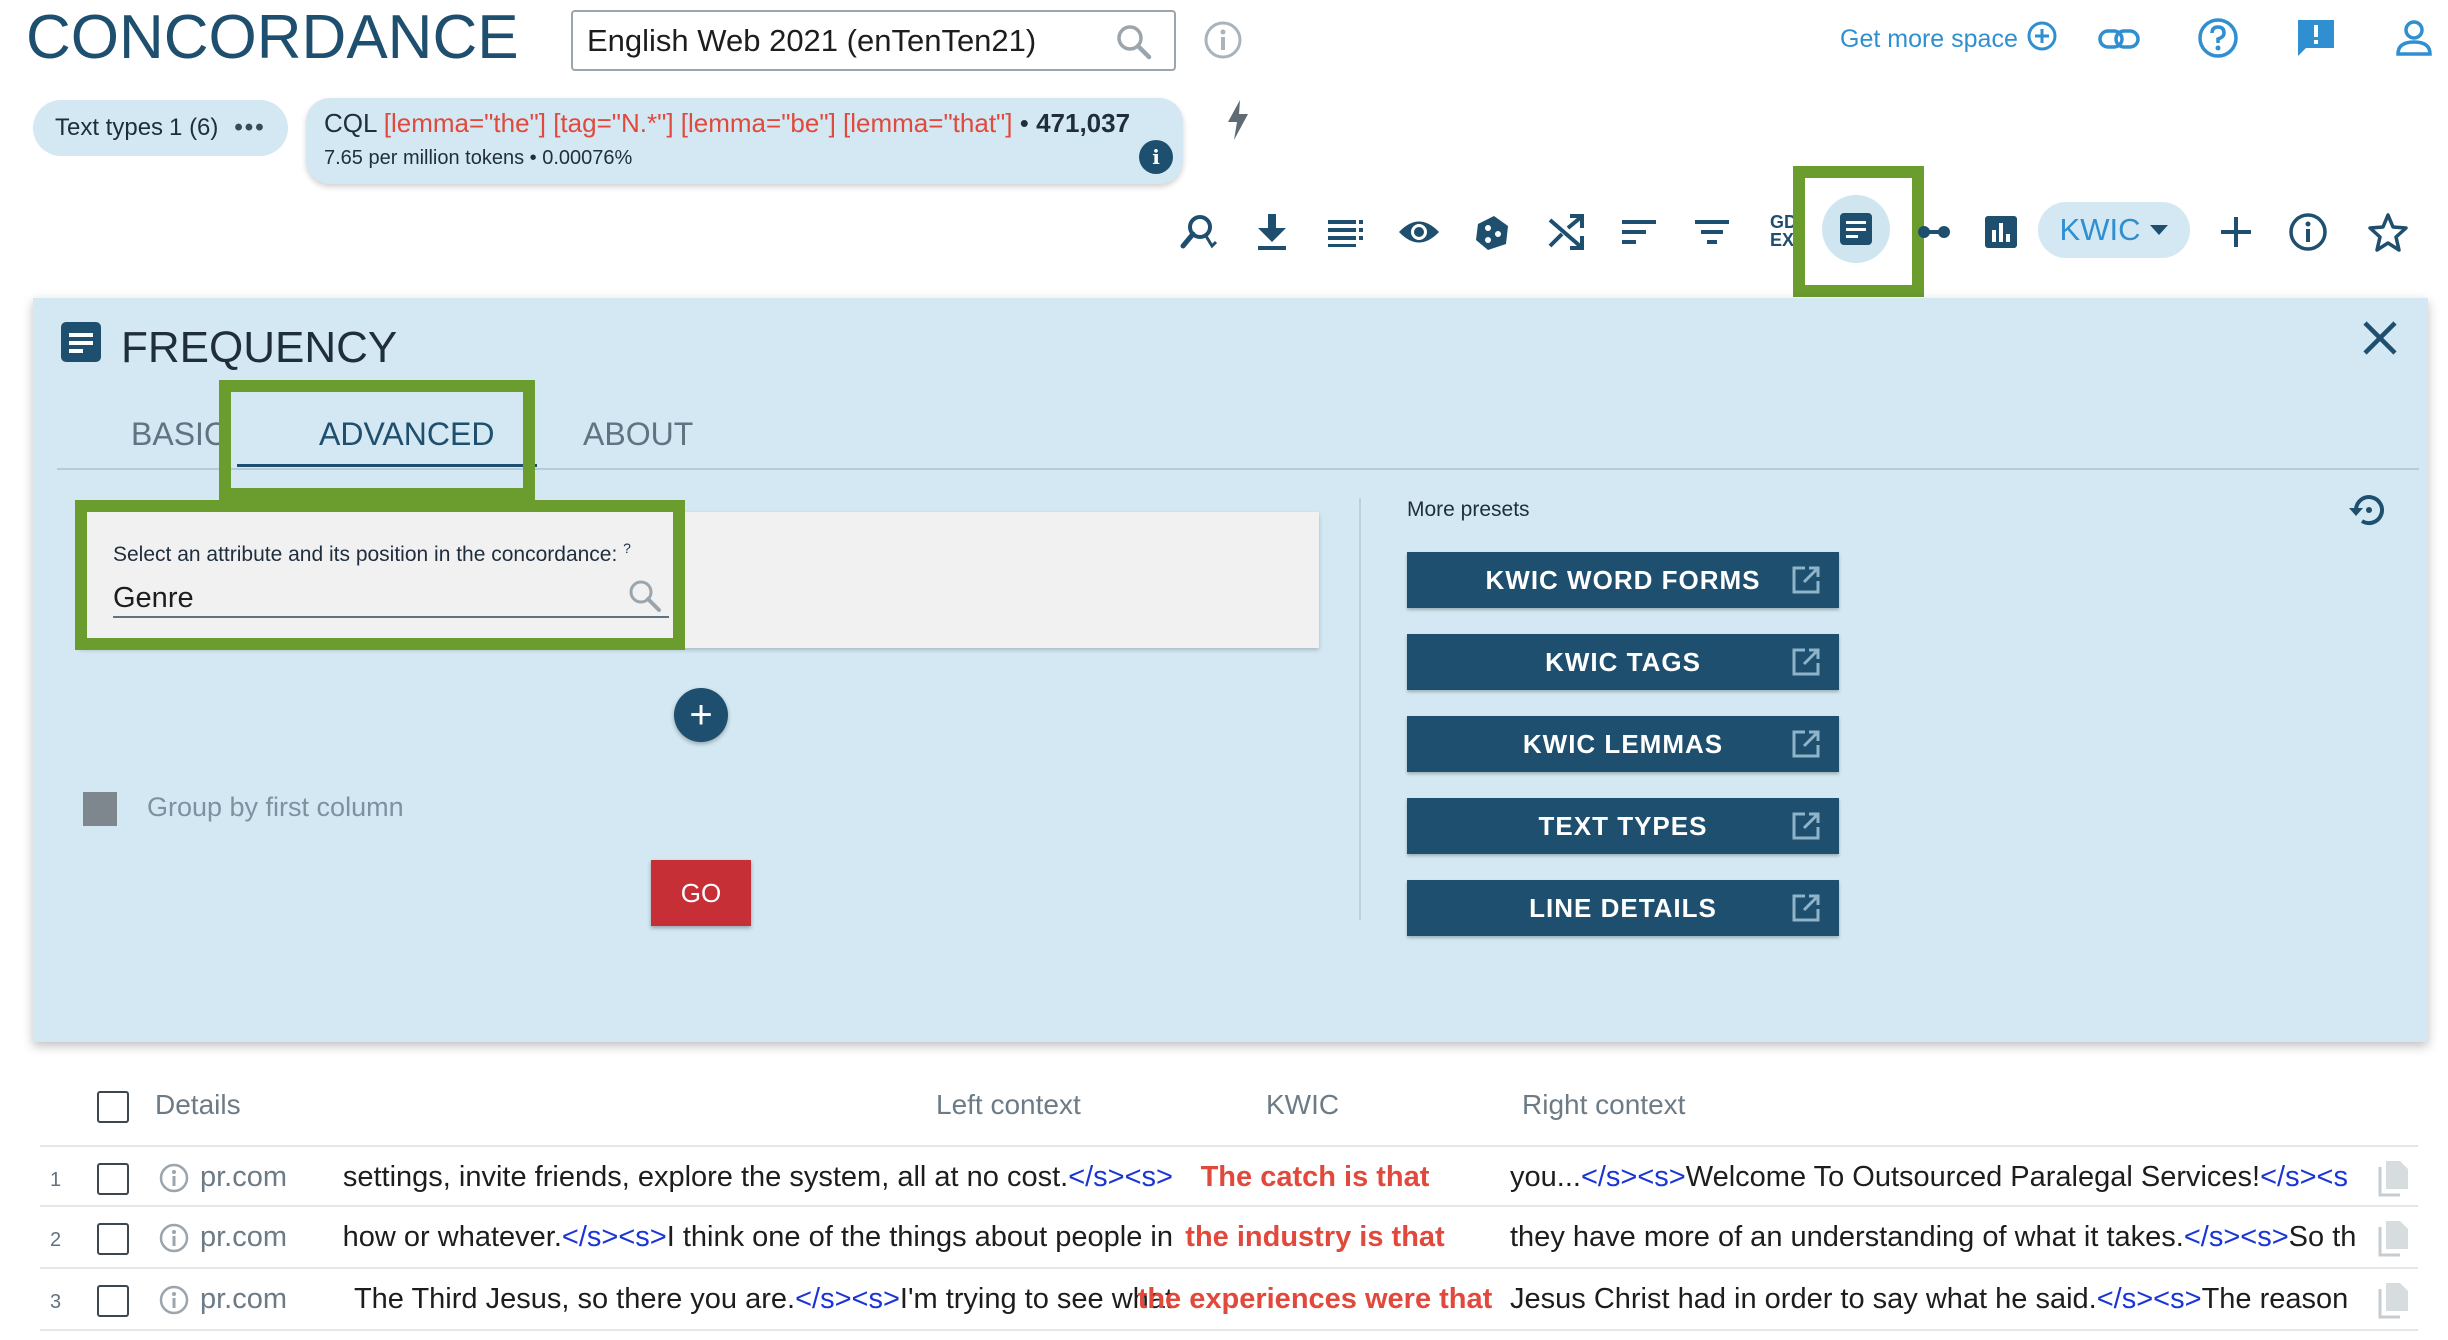 Image resolution: width=2448 pixels, height=1340 pixels. Describe the element at coordinates (113, 1107) in the screenshot. I see `select-all-checkbox` at that location.